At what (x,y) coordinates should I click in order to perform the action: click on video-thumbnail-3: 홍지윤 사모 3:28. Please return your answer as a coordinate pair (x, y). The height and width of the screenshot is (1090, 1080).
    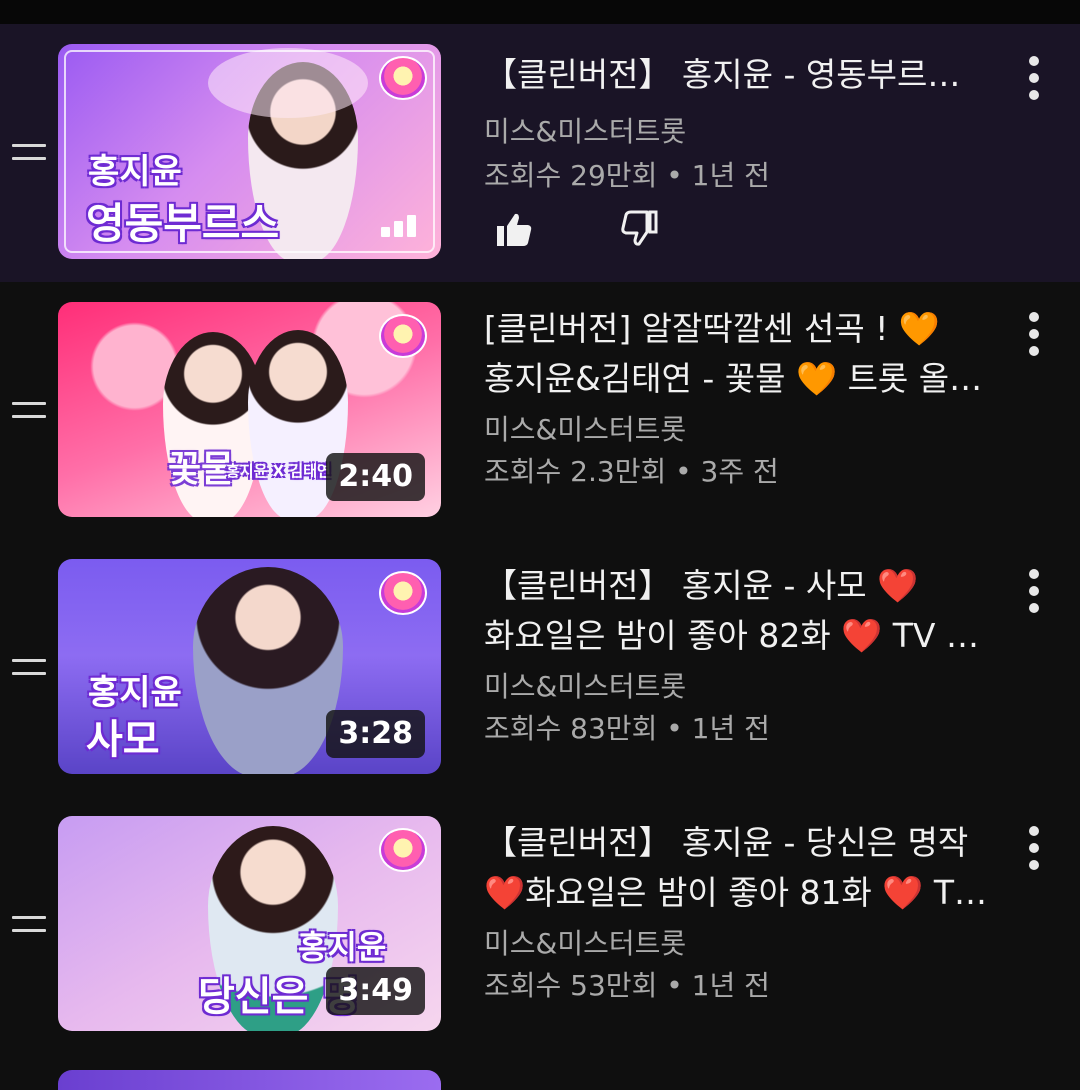
    Looking at the image, I should click on (249, 666).